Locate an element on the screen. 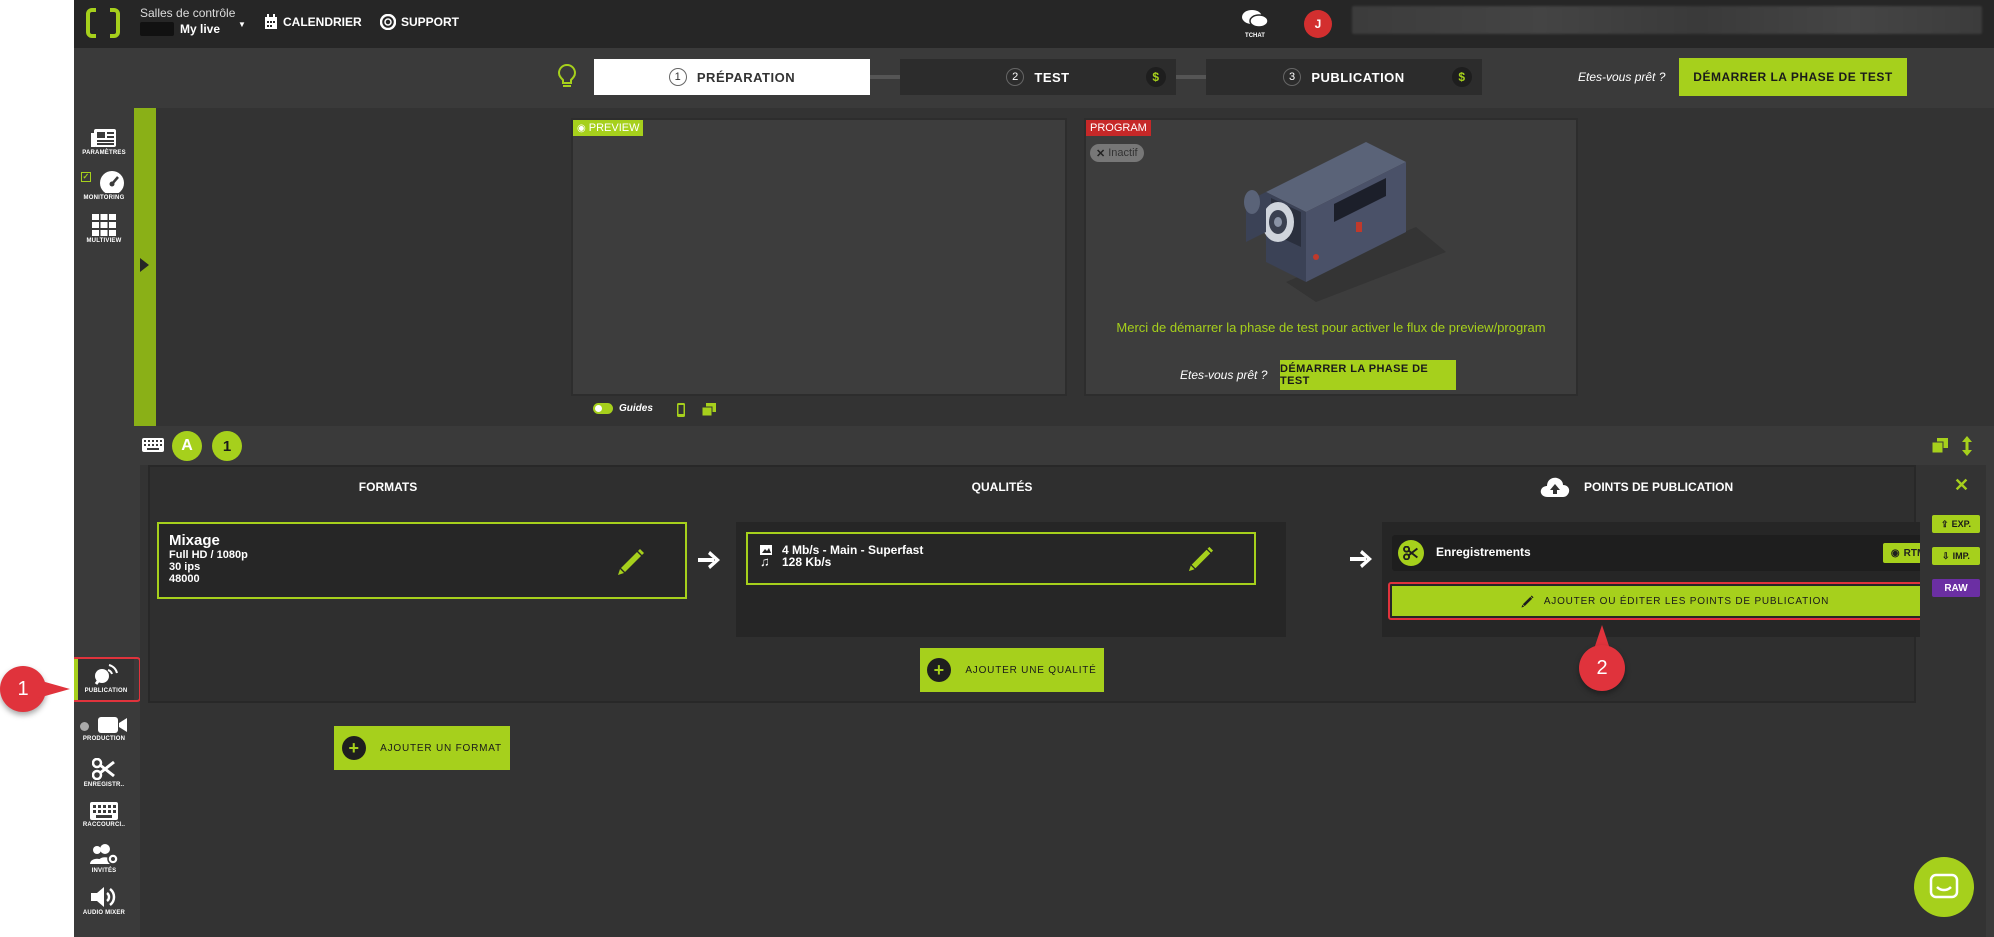 The width and height of the screenshot is (1994, 937). format-resolution: Full HD / 1080p is located at coordinates (208, 555).